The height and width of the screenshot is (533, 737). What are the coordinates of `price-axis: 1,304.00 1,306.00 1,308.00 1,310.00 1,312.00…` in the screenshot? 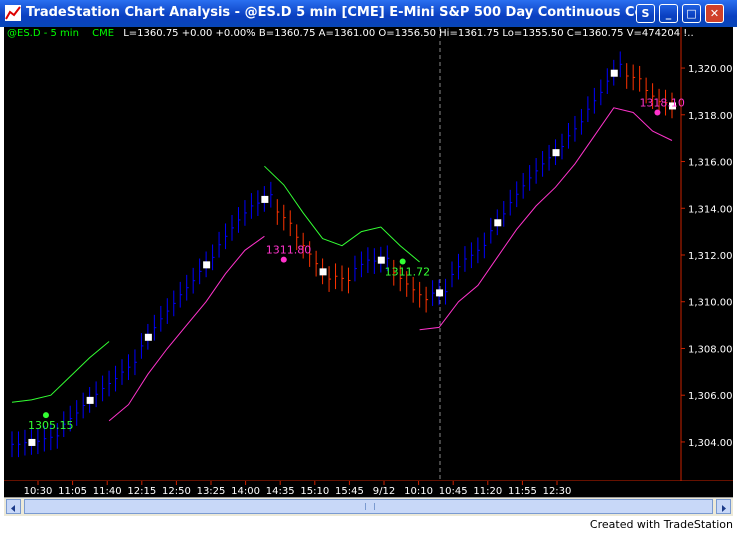 It's located at (707, 256).